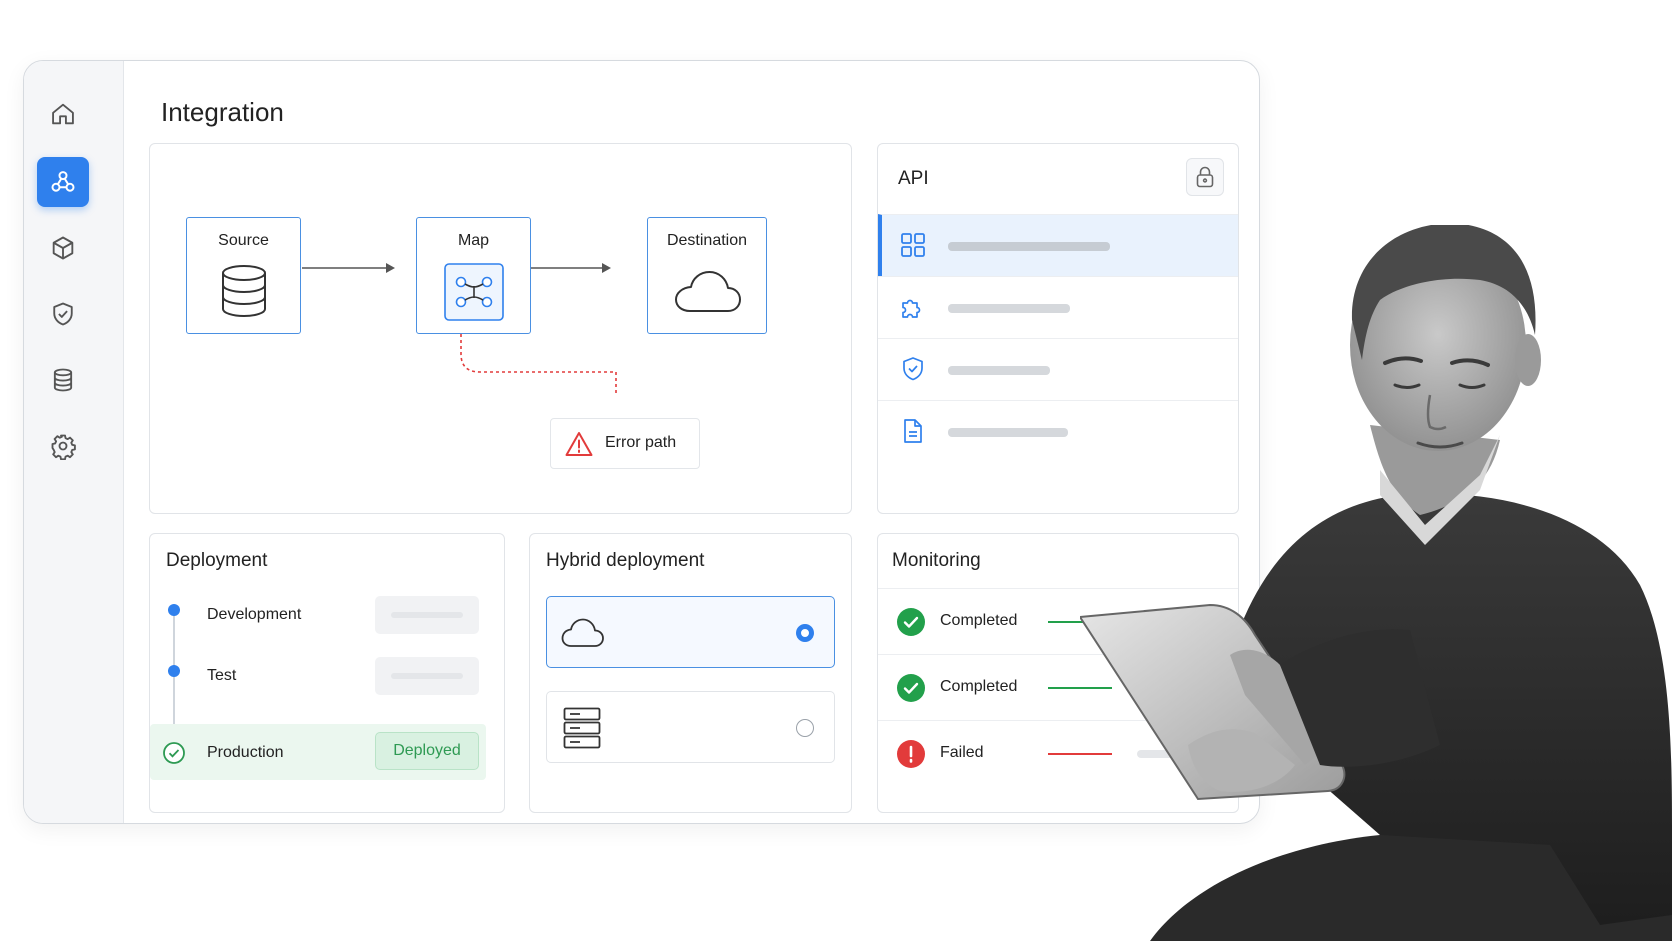  What do you see at coordinates (707, 240) in the screenshot?
I see `flow-node-label: Destination` at bounding box center [707, 240].